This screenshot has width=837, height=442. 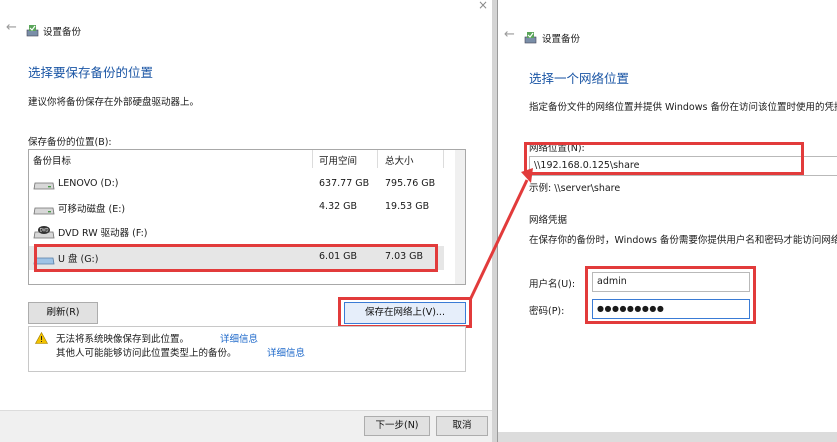 I want to click on drive-name: LENOVO (D:), so click(x=88, y=183).